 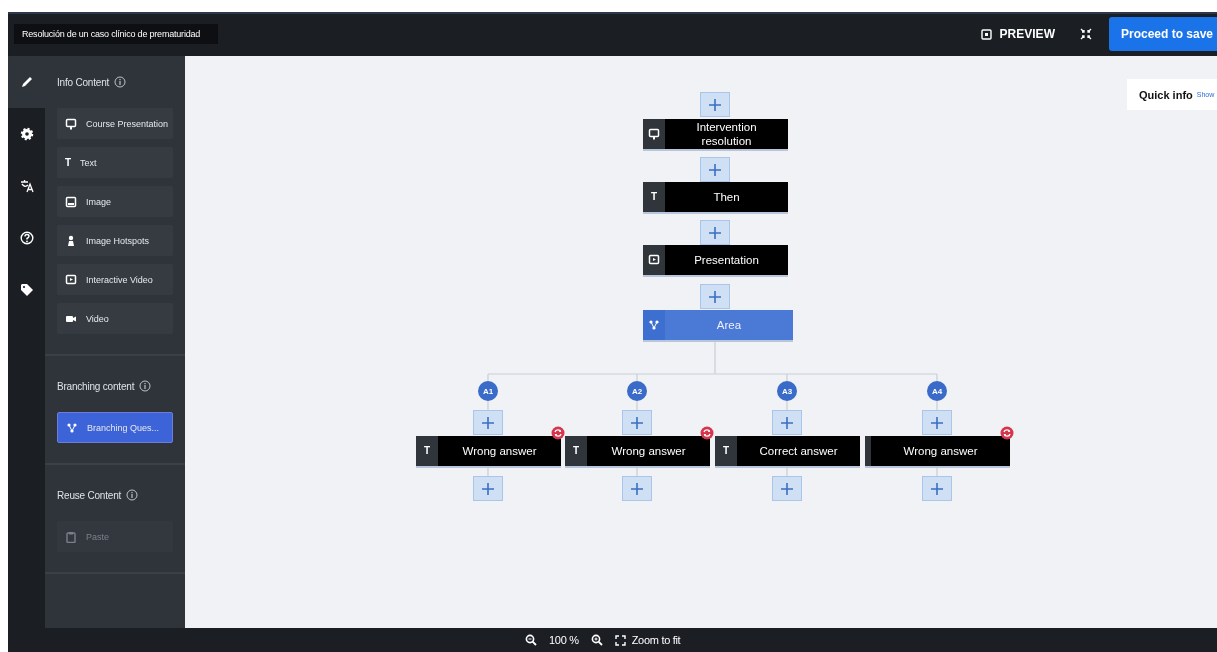 I want to click on quick-info-label: Quick info, so click(x=1166, y=94).